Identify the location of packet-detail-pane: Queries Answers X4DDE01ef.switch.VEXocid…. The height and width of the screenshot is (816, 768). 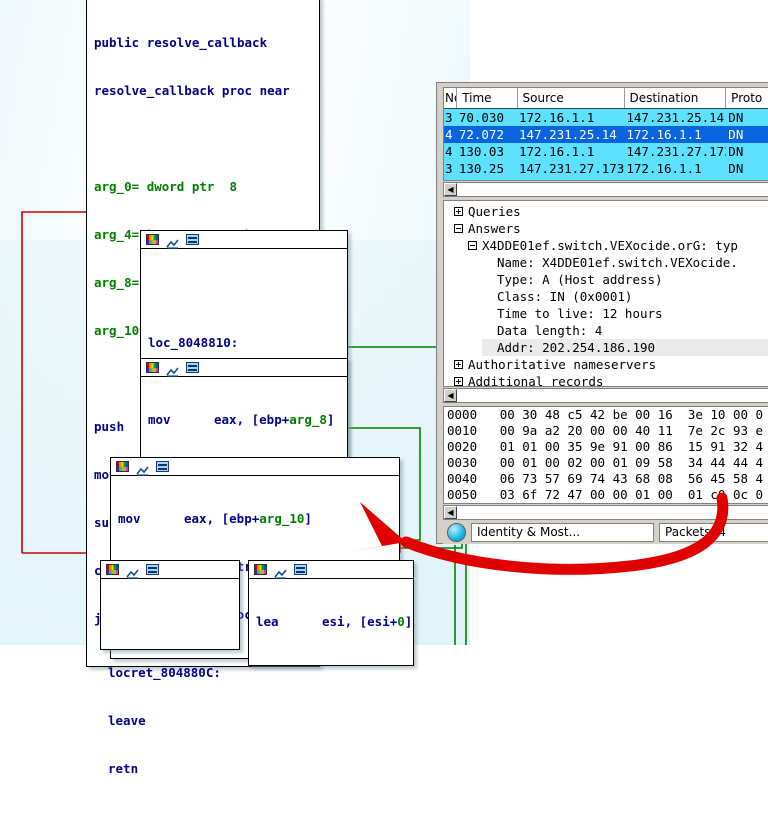
(605, 293).